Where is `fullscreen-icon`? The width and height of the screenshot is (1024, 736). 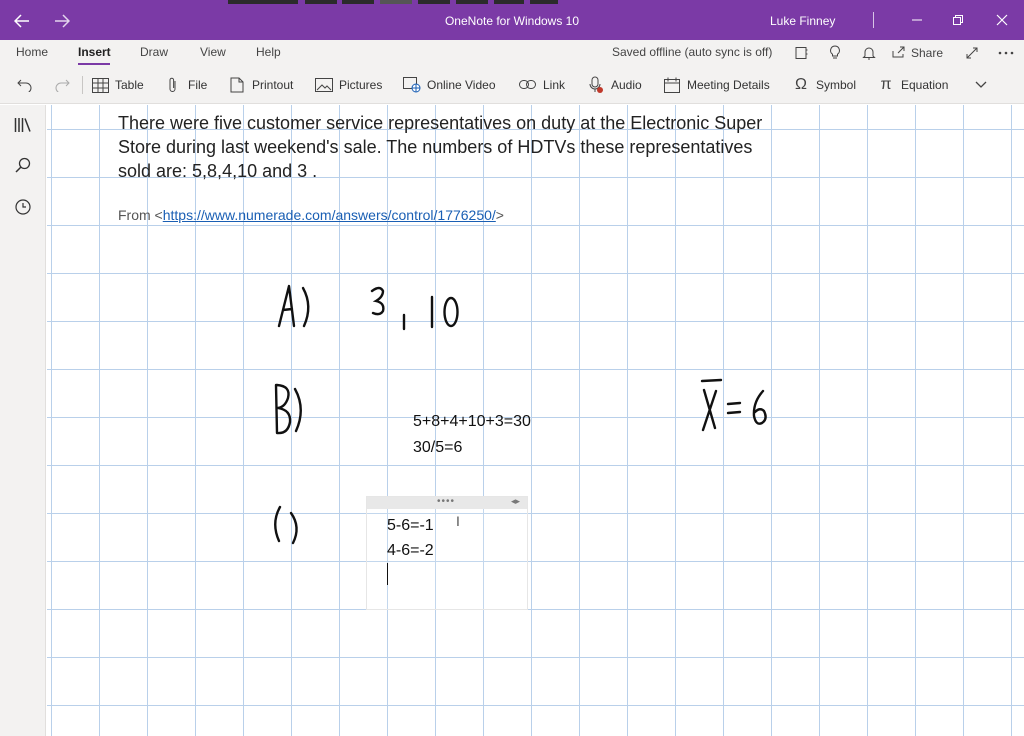 fullscreen-icon is located at coordinates (972, 53).